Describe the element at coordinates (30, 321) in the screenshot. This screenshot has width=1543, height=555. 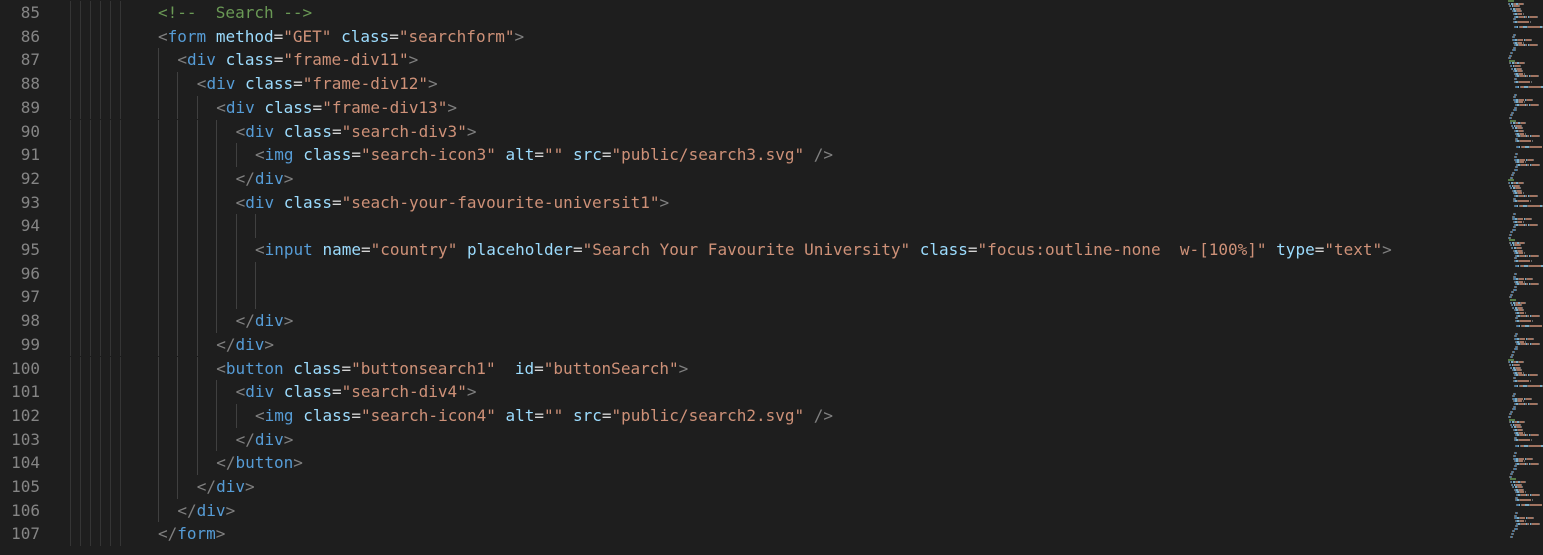
I see `line-number: 98` at that location.